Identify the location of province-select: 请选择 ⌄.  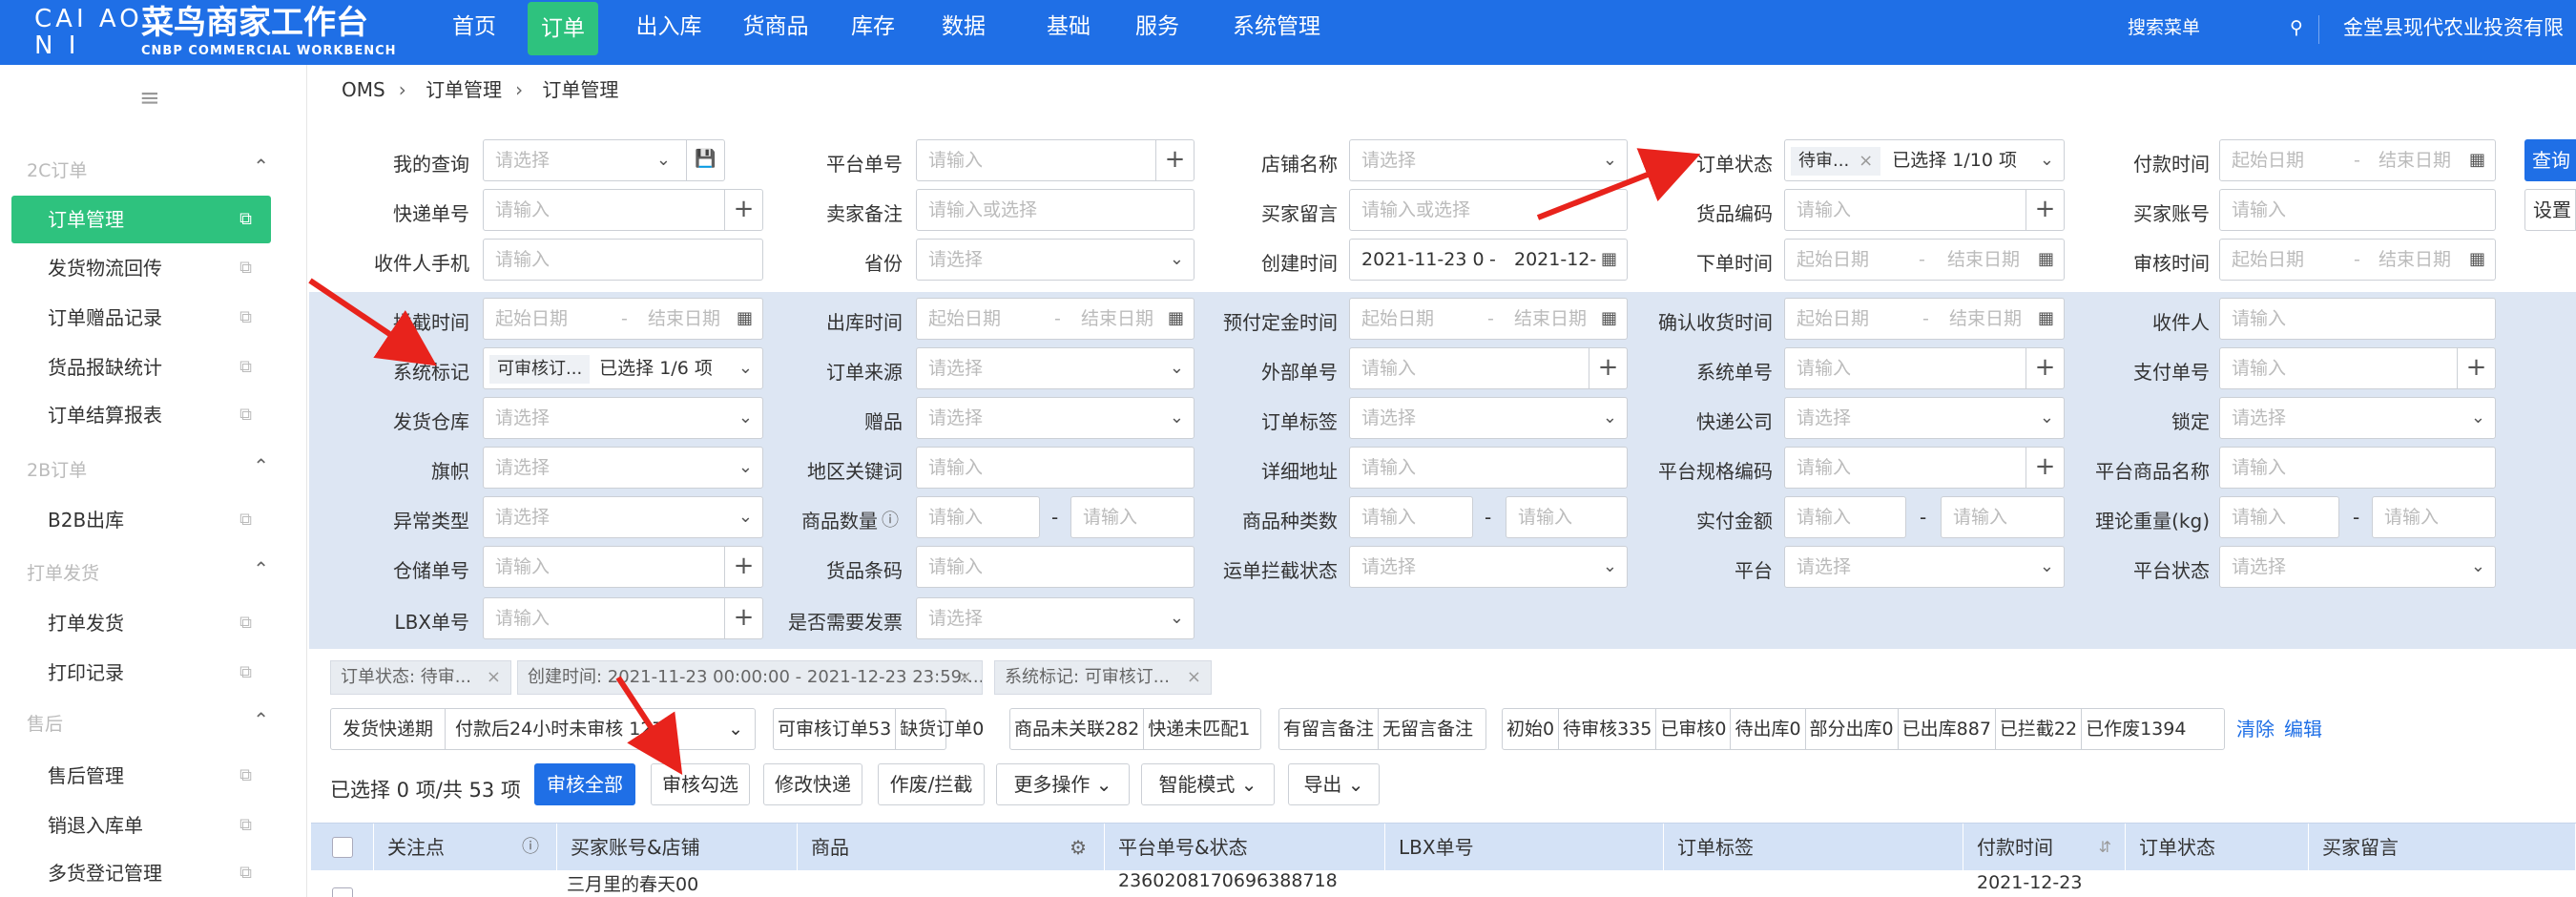
(1055, 260).